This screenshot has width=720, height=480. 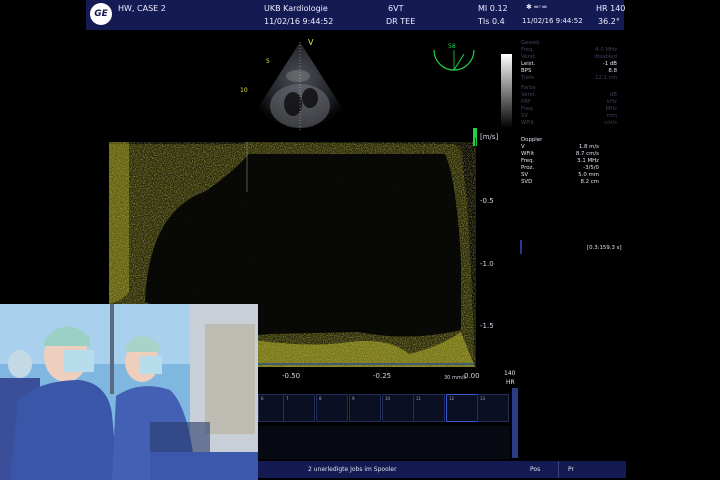 I want to click on clip-thumbnail: 7, so click(x=299, y=408).